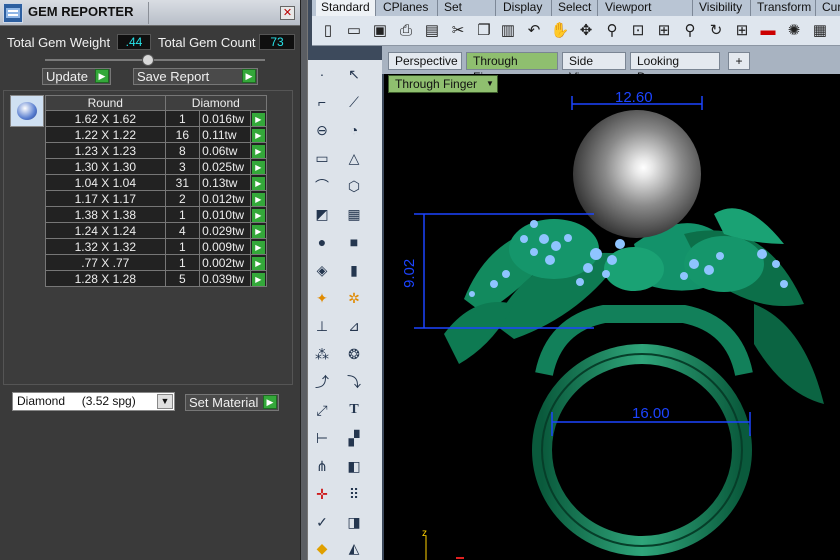 This screenshot has height=560, width=840. I want to click on box-icon: ■, so click(354, 242).